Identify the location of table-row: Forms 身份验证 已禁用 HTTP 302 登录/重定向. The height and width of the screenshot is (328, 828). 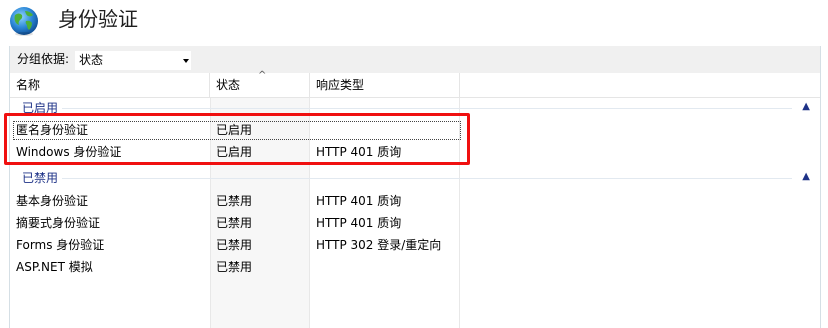
(415, 245).